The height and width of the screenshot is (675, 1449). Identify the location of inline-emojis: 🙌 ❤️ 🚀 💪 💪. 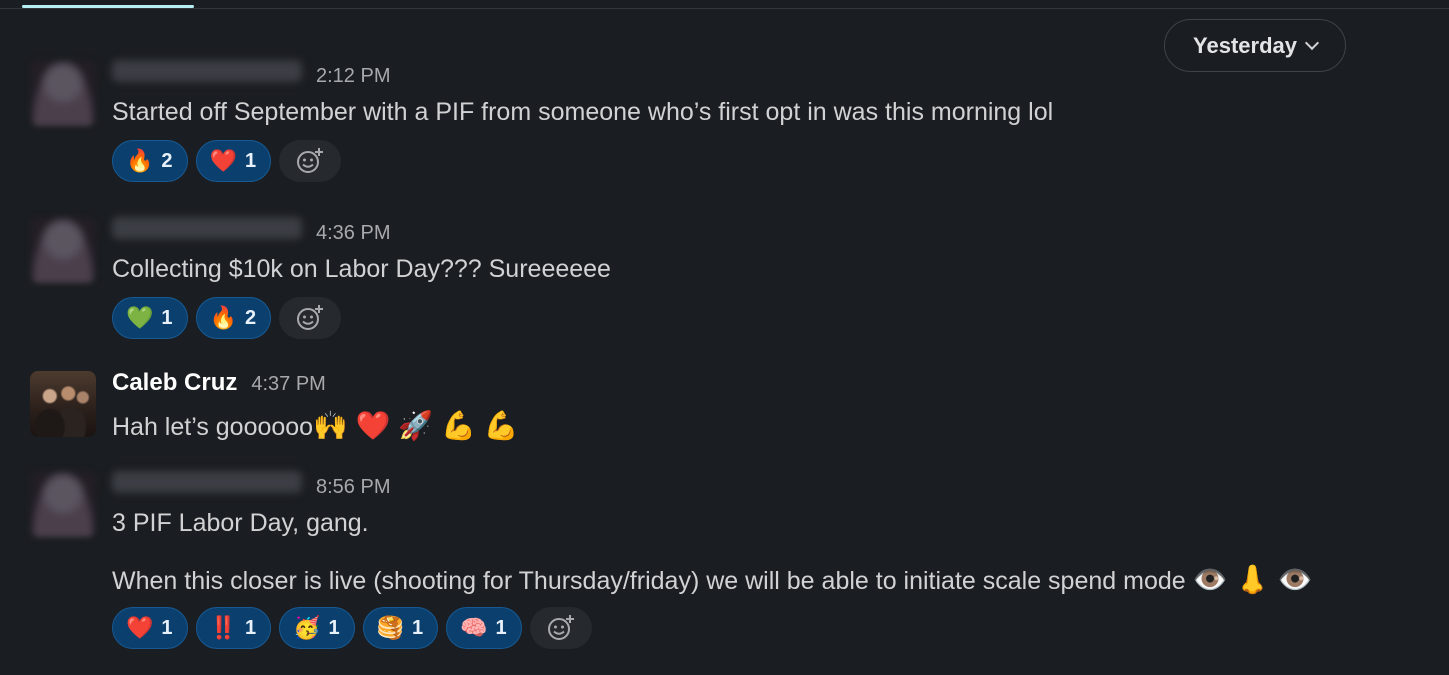
(416, 425).